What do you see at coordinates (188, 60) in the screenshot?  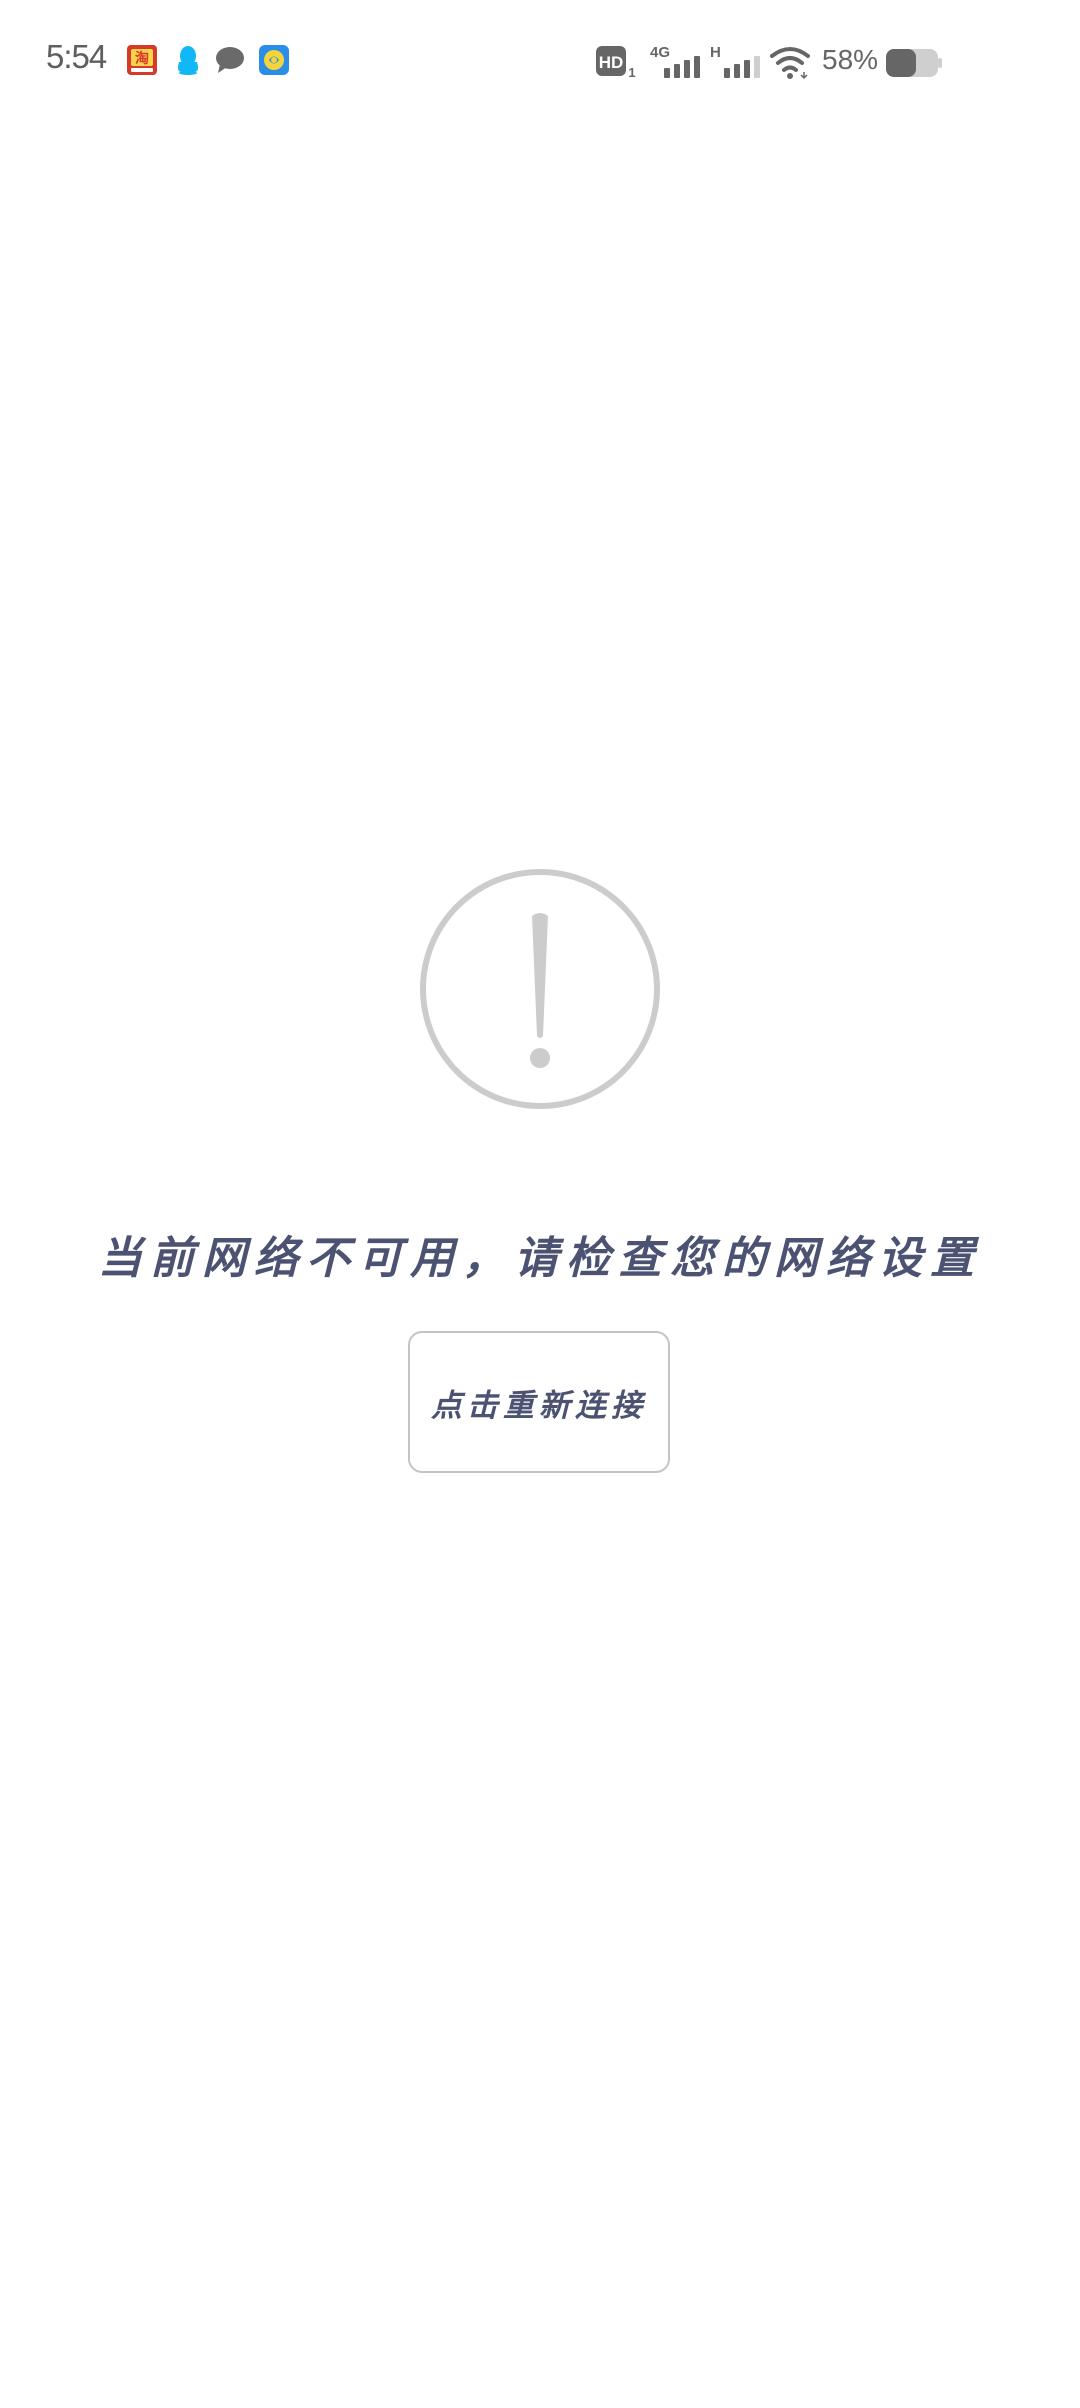 I see `qq-app-icon` at bounding box center [188, 60].